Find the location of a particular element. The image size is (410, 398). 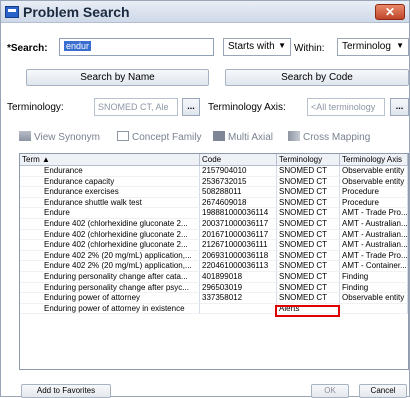

code-cell: 401899018 is located at coordinates (238, 277).